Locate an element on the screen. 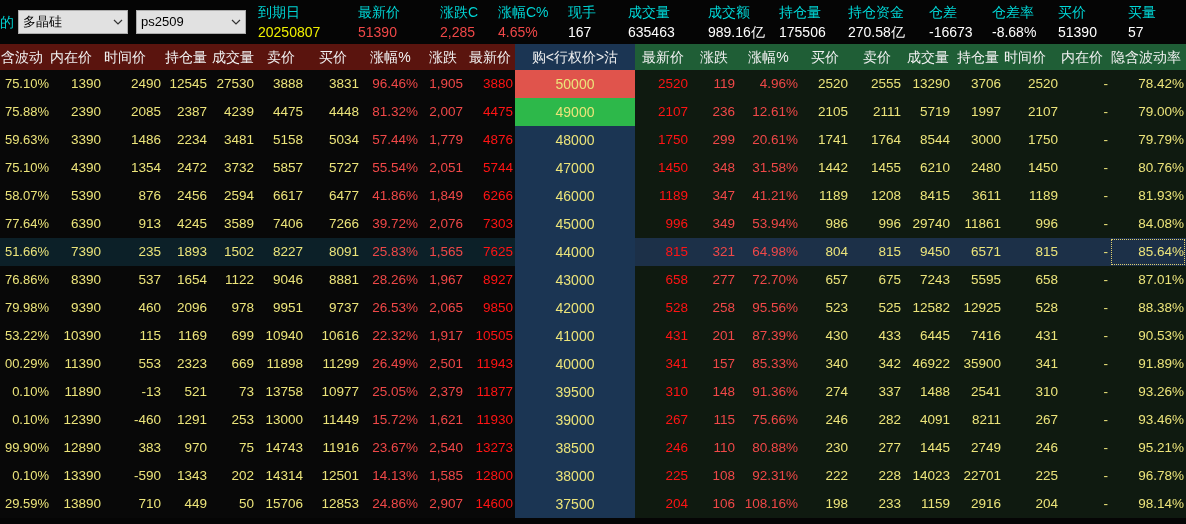  table-cell-text: 8927 is located at coordinates (497, 279).